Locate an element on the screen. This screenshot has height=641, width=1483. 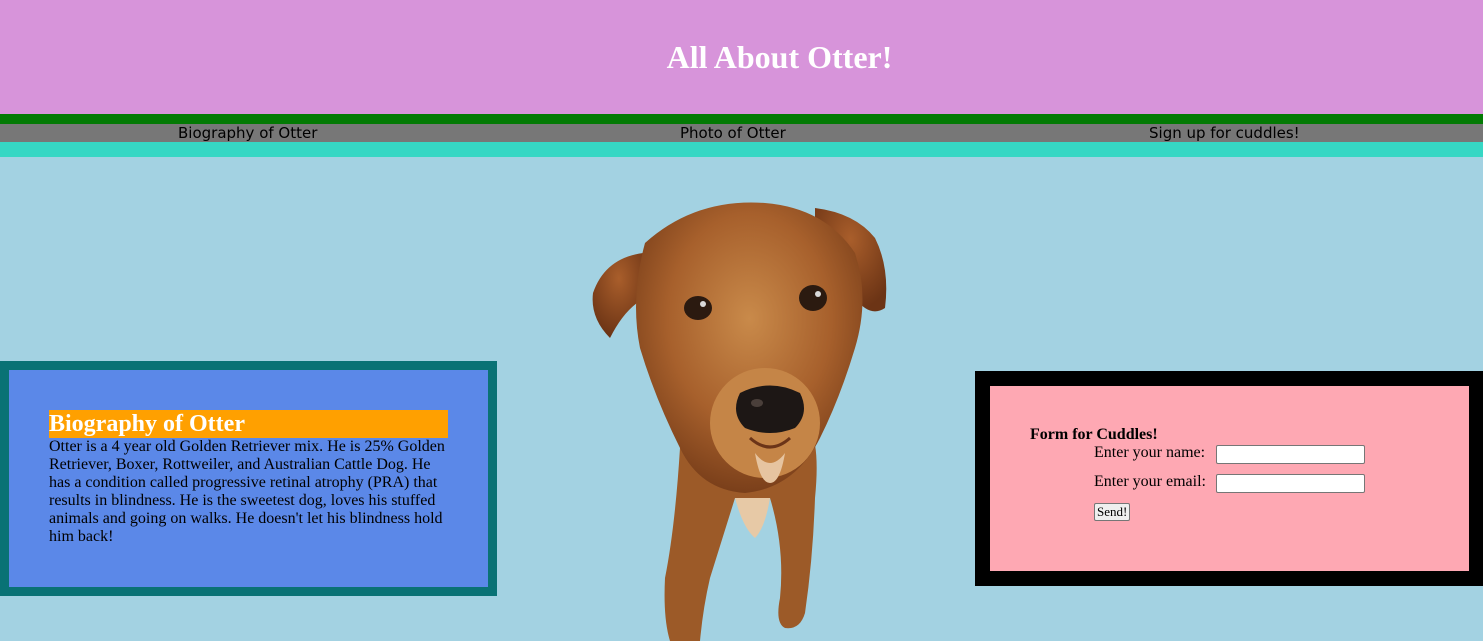
email-row: Enter your email: is located at coordinates (1155, 482).